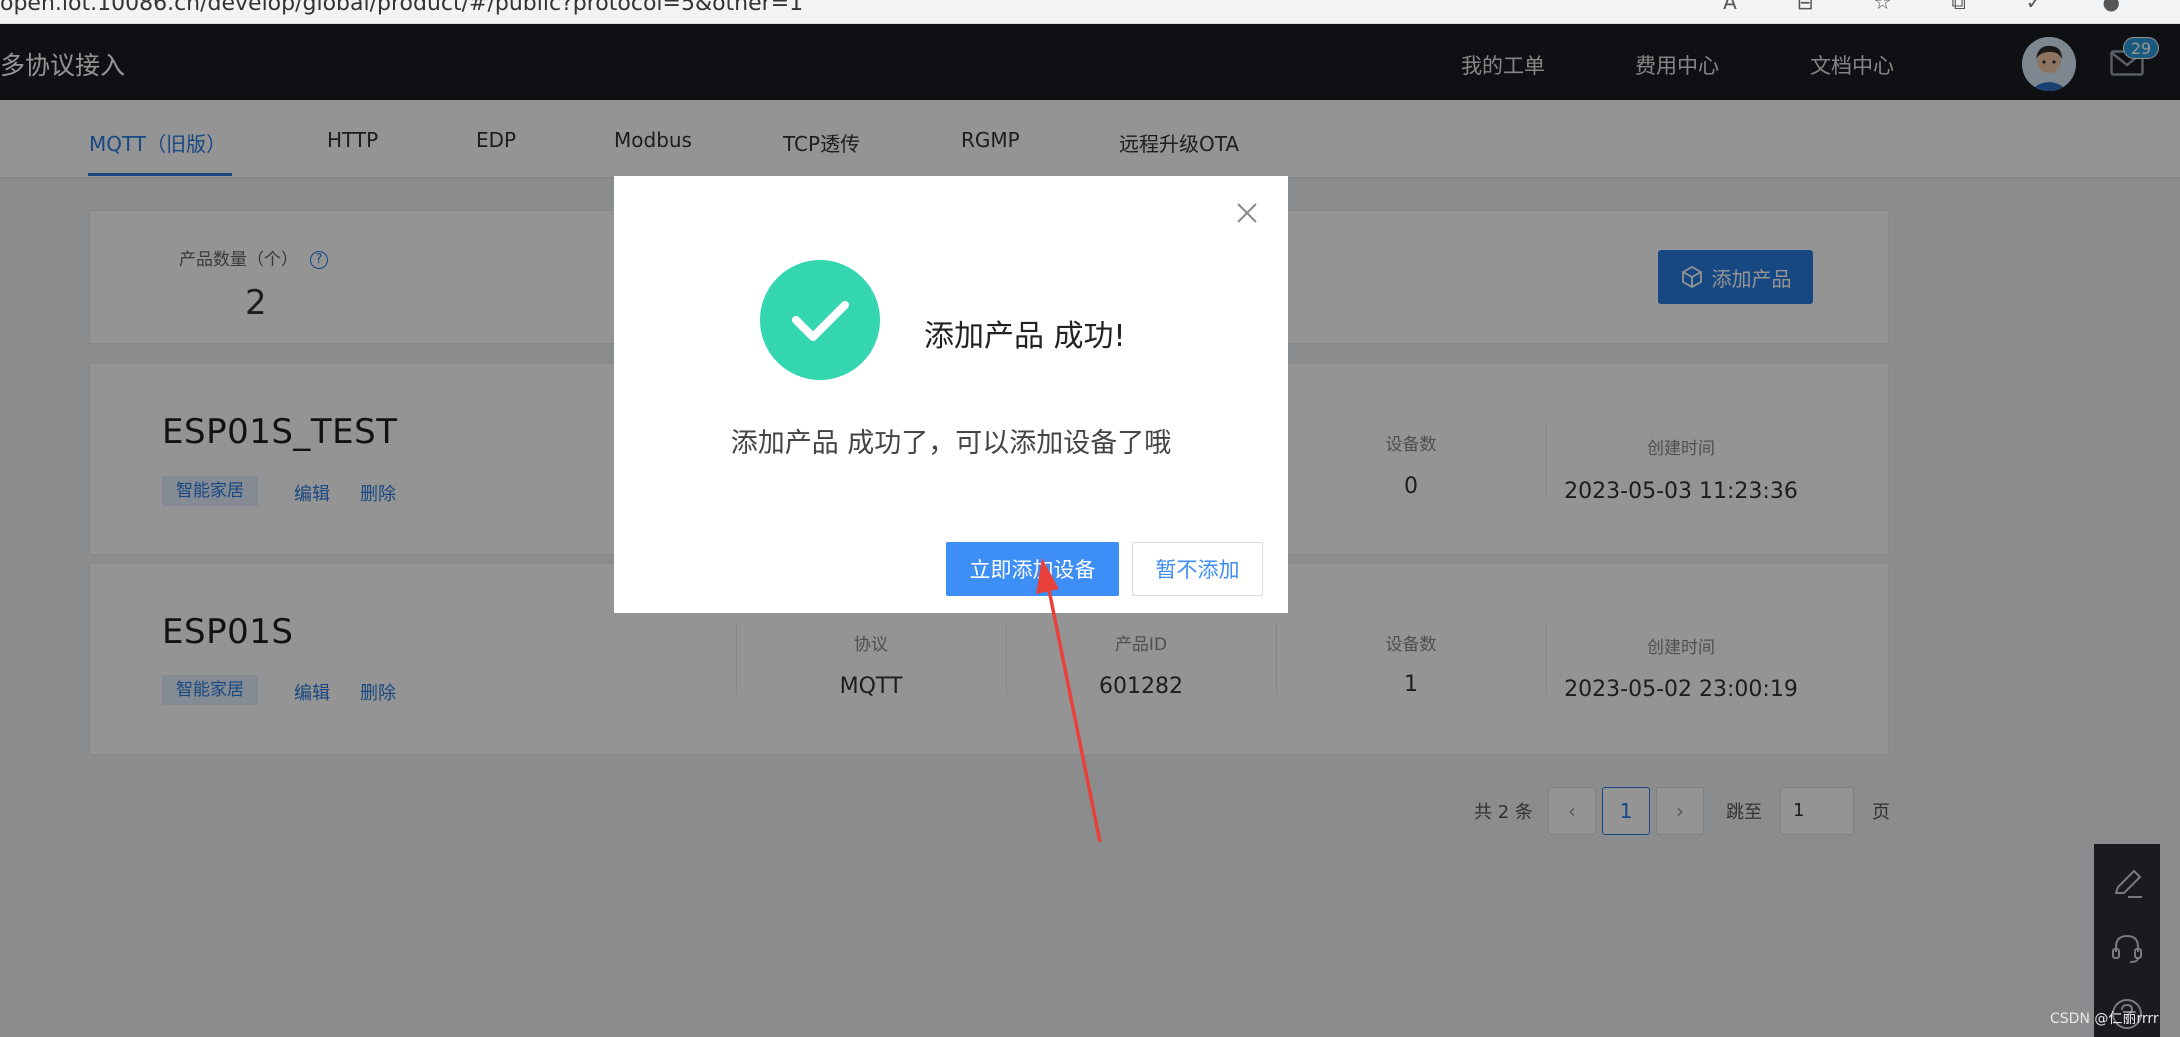  What do you see at coordinates (1025, 336) in the screenshot?
I see `dialog-title: 添加产品 成功!` at bounding box center [1025, 336].